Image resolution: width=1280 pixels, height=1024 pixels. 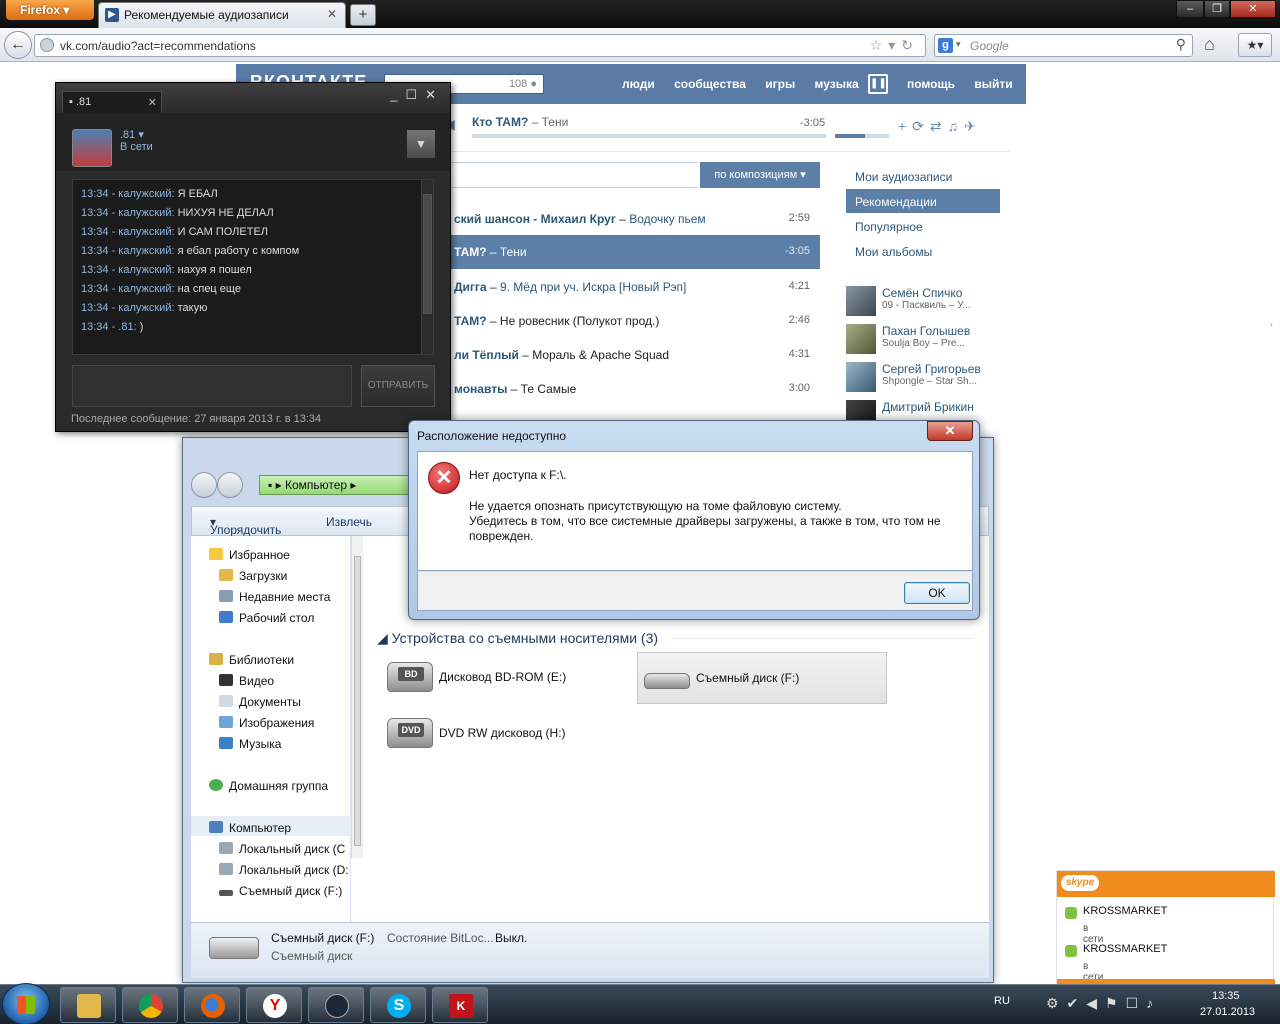 What do you see at coordinates (923, 201) in the screenshot?
I see `side-recommendations: Рекомендации` at bounding box center [923, 201].